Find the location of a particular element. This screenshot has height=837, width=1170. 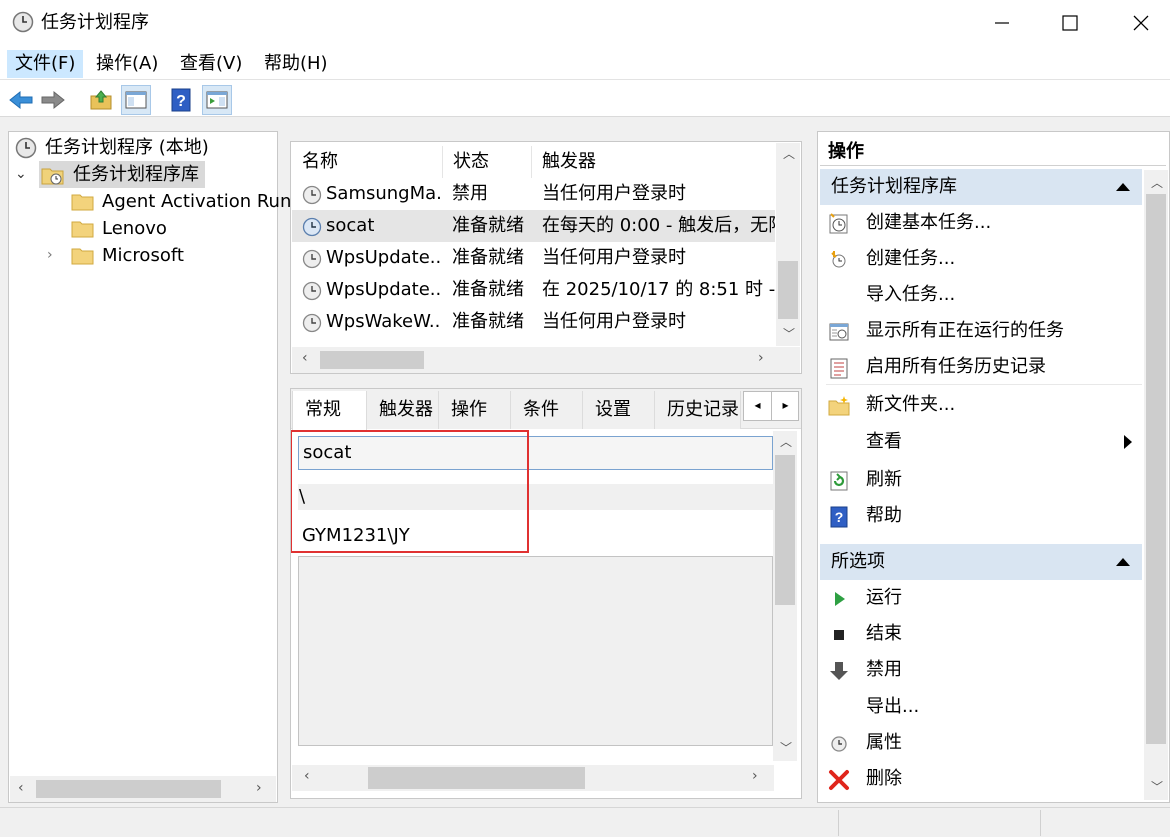

actions-vertical-scrollbar: ︿ ﹀ is located at coordinates (1156, 485).